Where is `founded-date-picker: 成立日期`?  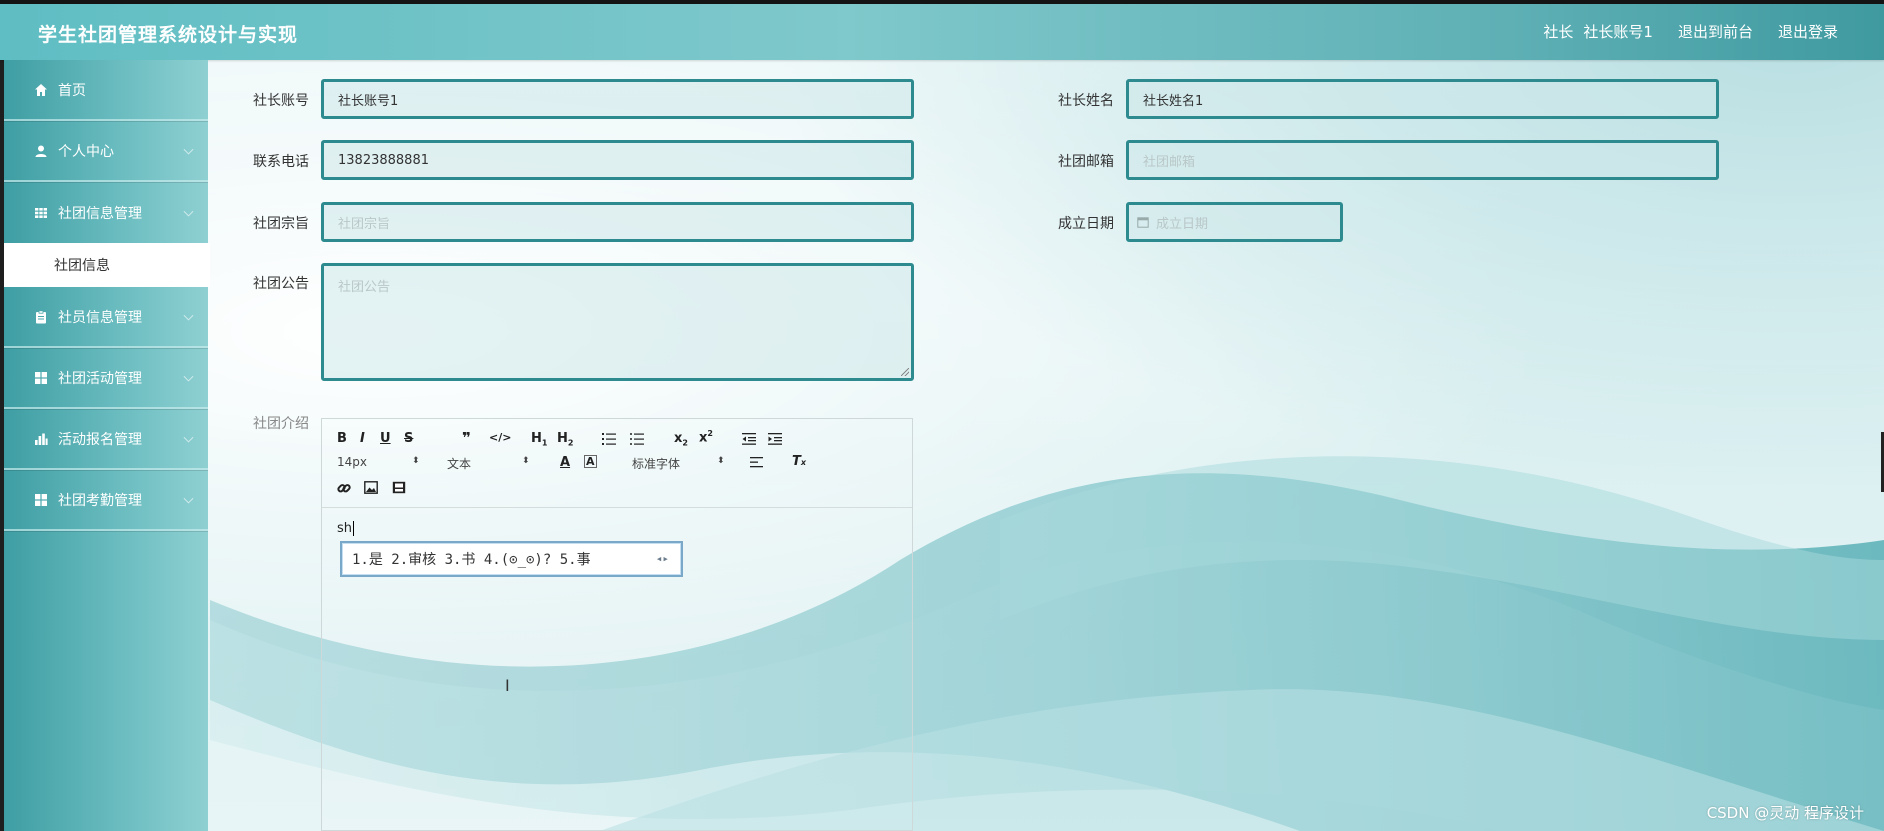
founded-date-picker: 成立日期 is located at coordinates (1234, 222).